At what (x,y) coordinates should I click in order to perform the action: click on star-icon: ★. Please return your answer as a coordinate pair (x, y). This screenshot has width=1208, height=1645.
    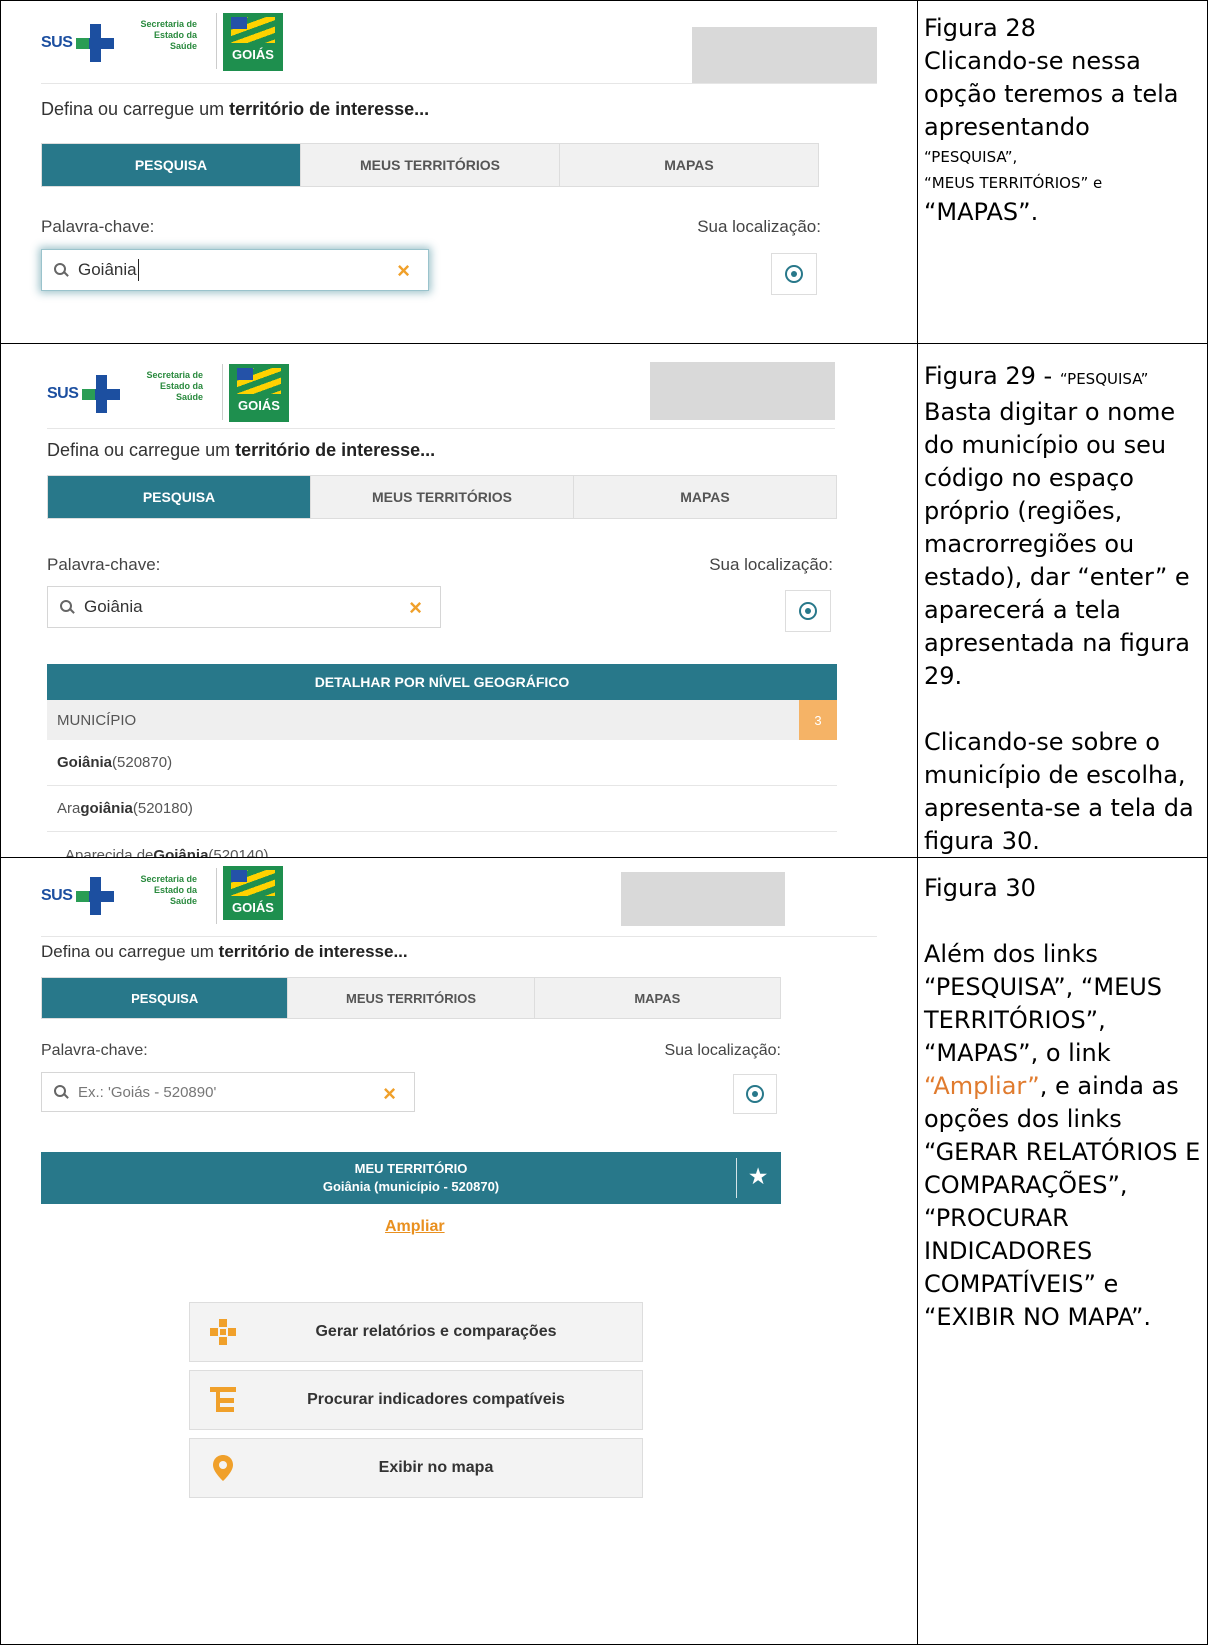
    Looking at the image, I should click on (758, 1177).